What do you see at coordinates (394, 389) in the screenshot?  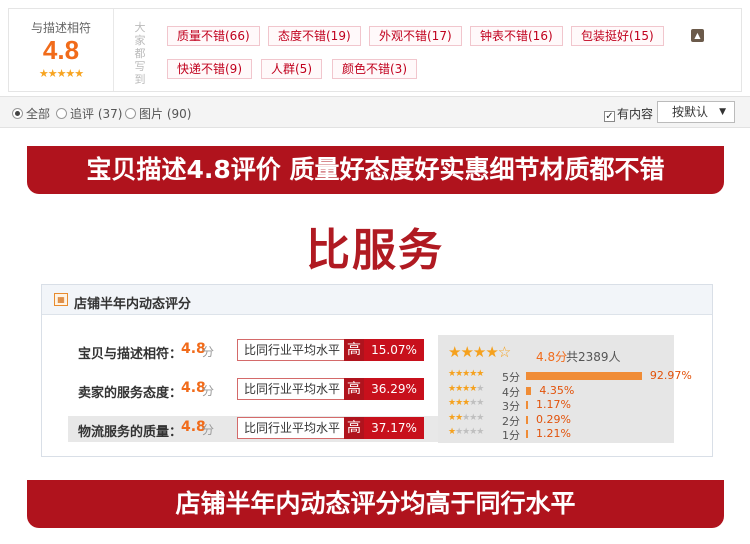 I see `compare-percent: 36.29%` at bounding box center [394, 389].